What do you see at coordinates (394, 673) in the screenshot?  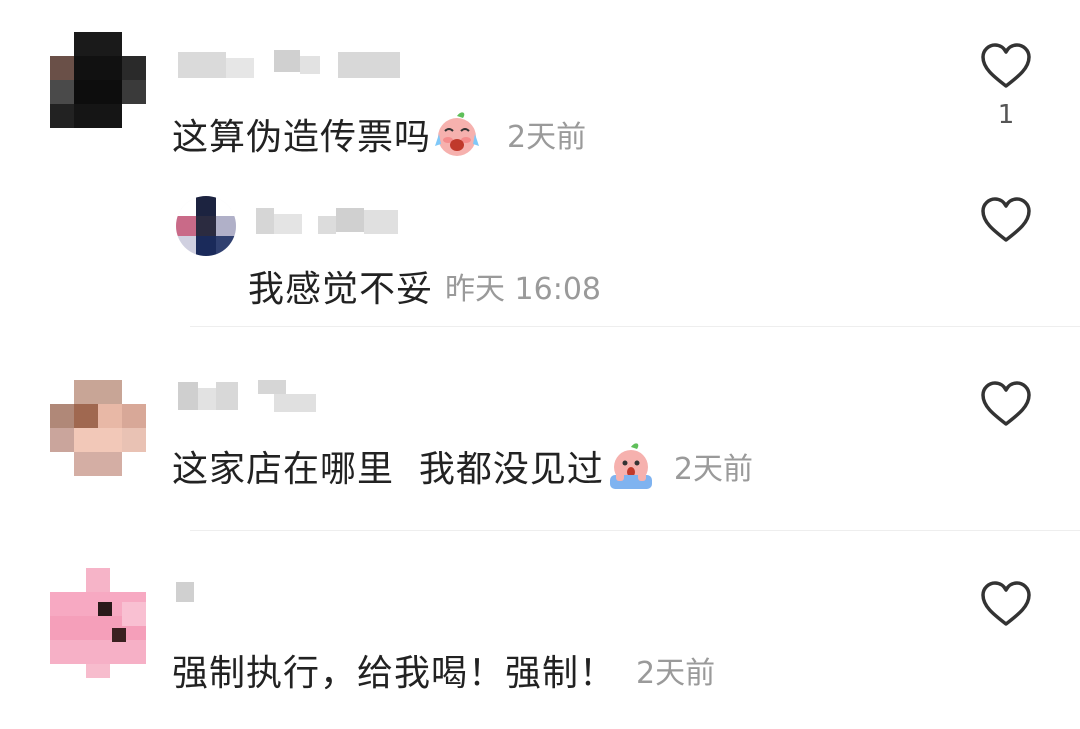 I see `comment-text: 强制执行，给我喝！强制！` at bounding box center [394, 673].